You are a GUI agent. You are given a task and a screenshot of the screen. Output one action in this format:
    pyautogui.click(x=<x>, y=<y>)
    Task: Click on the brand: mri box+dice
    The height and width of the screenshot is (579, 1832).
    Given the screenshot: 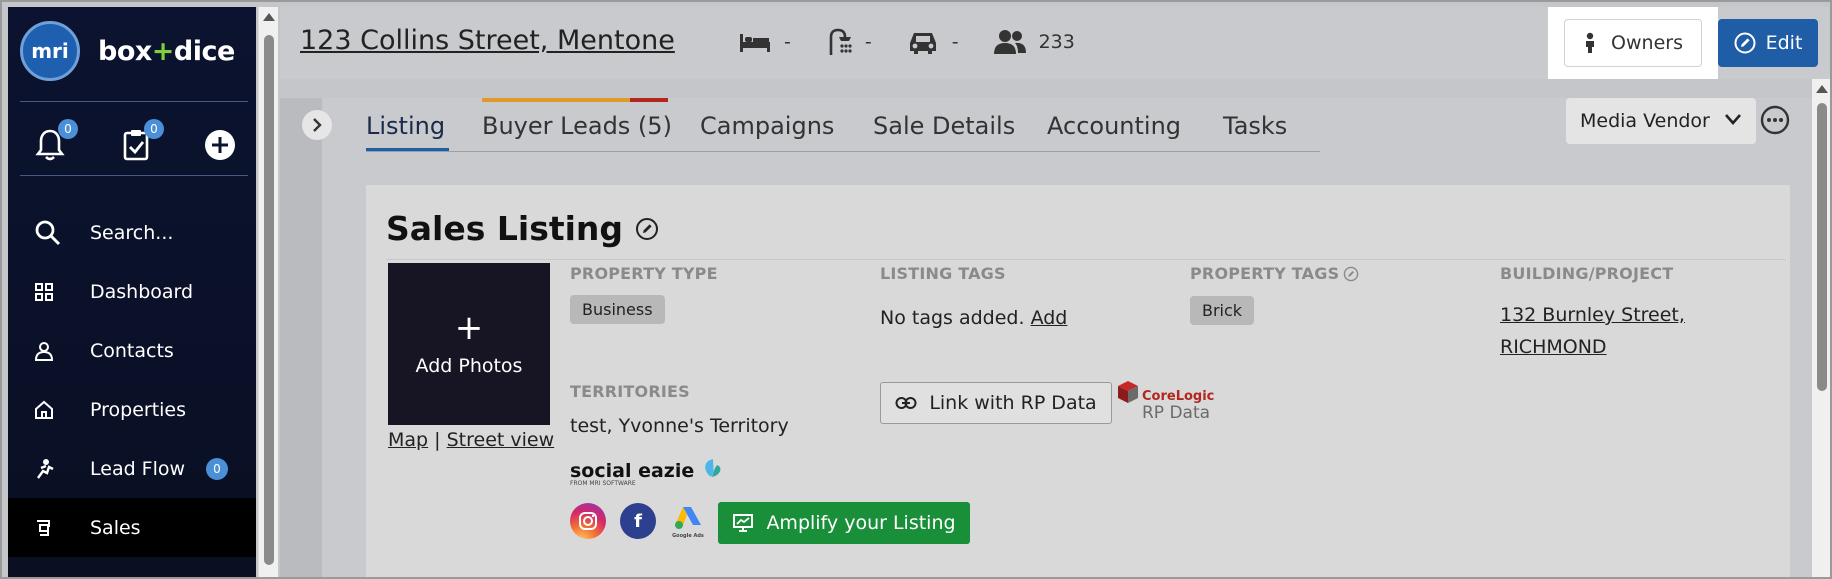 What is the action you would take?
    pyautogui.click(x=127, y=51)
    